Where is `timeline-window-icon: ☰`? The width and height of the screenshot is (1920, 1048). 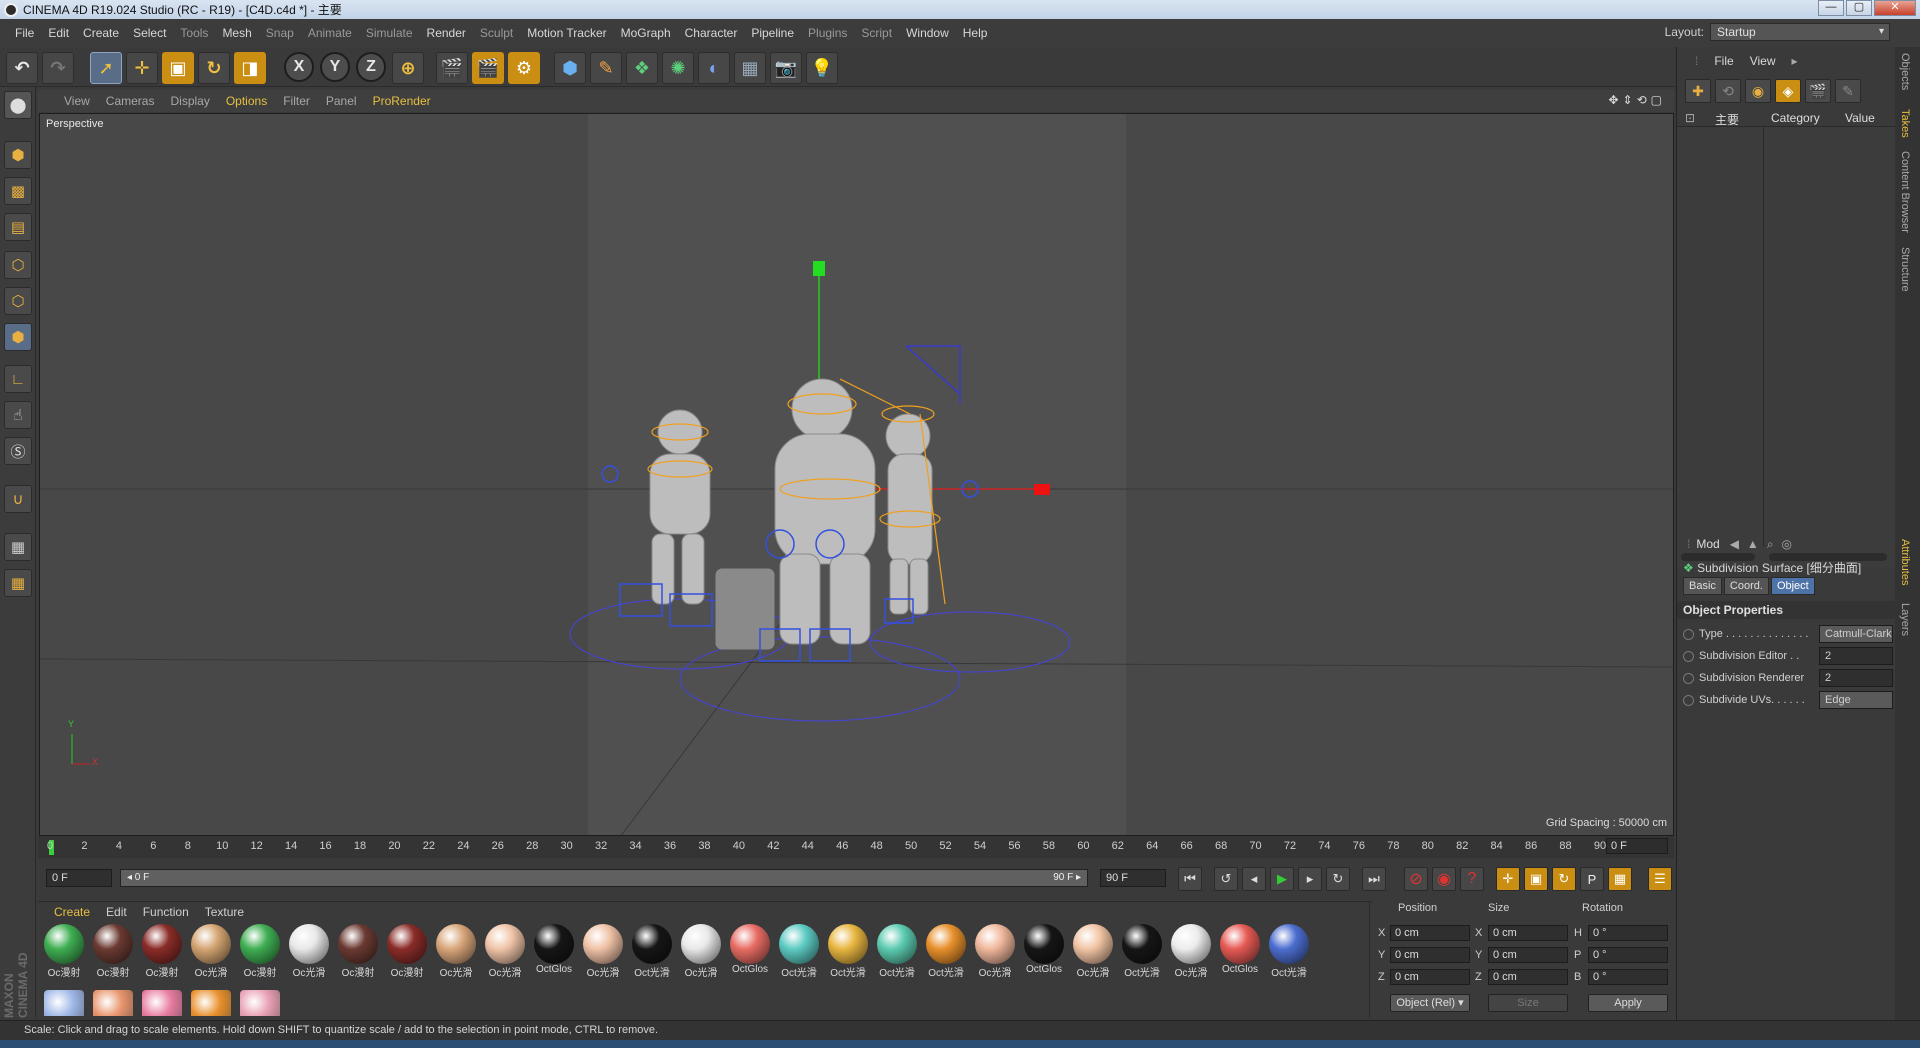
timeline-window-icon: ☰ is located at coordinates (1660, 879).